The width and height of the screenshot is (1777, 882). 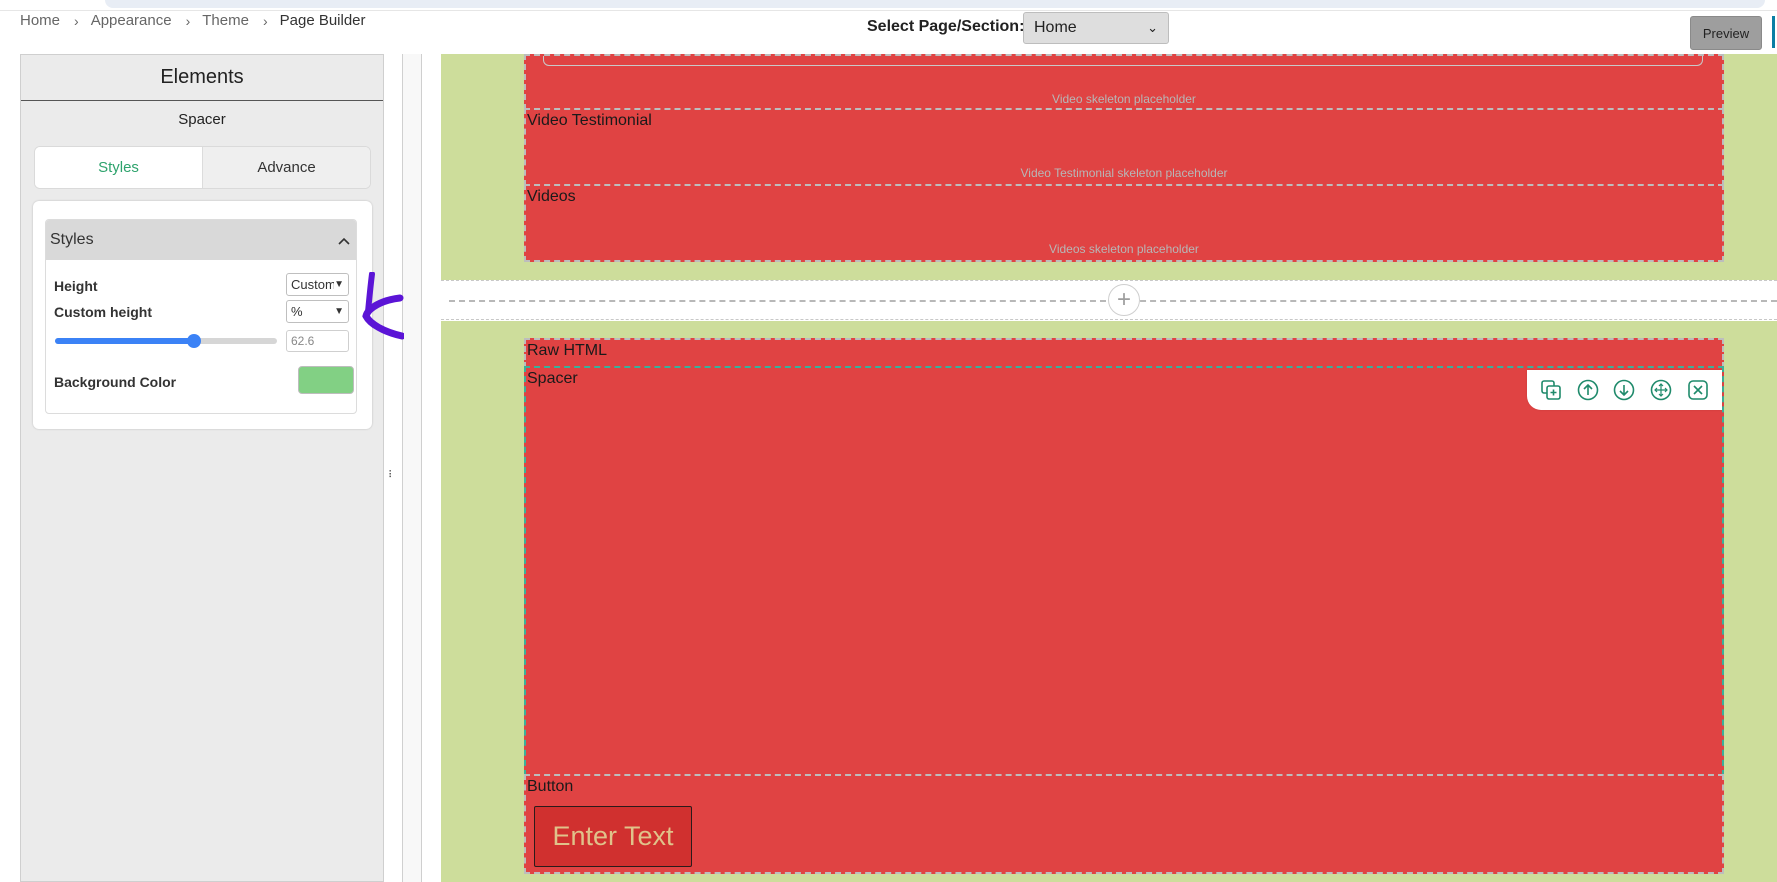 I want to click on height-select-value: Custom, so click(x=313, y=284).